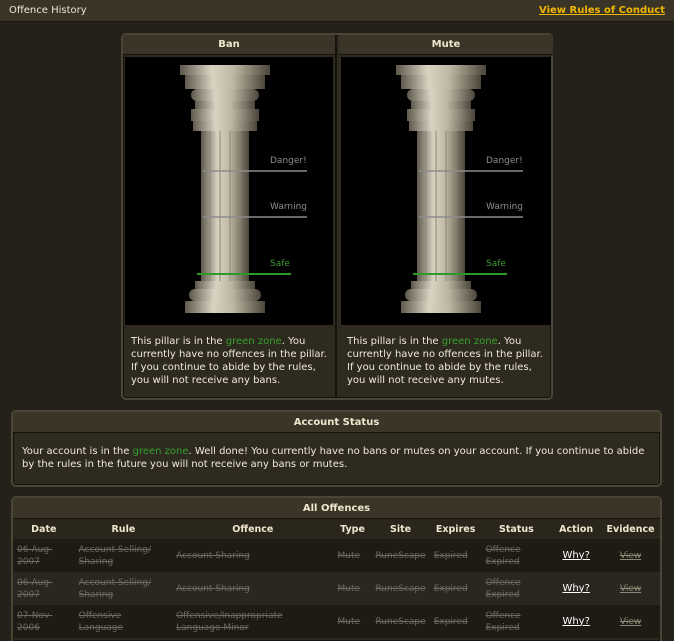 The height and width of the screenshot is (641, 674). Describe the element at coordinates (48, 10) in the screenshot. I see `page-title: Offence History` at that location.